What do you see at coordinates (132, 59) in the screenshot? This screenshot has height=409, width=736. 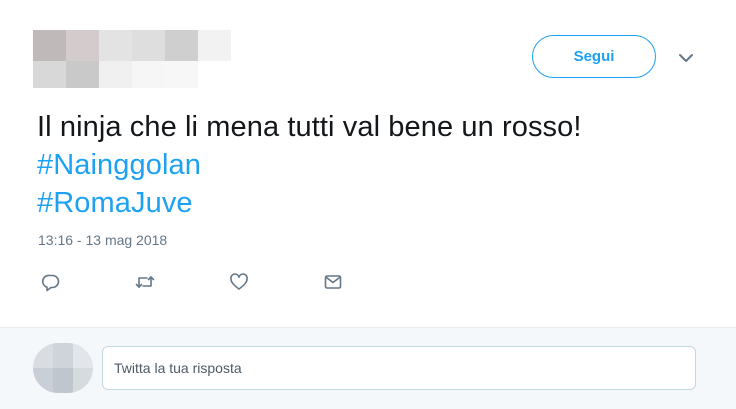 I see `author-info-blurred` at bounding box center [132, 59].